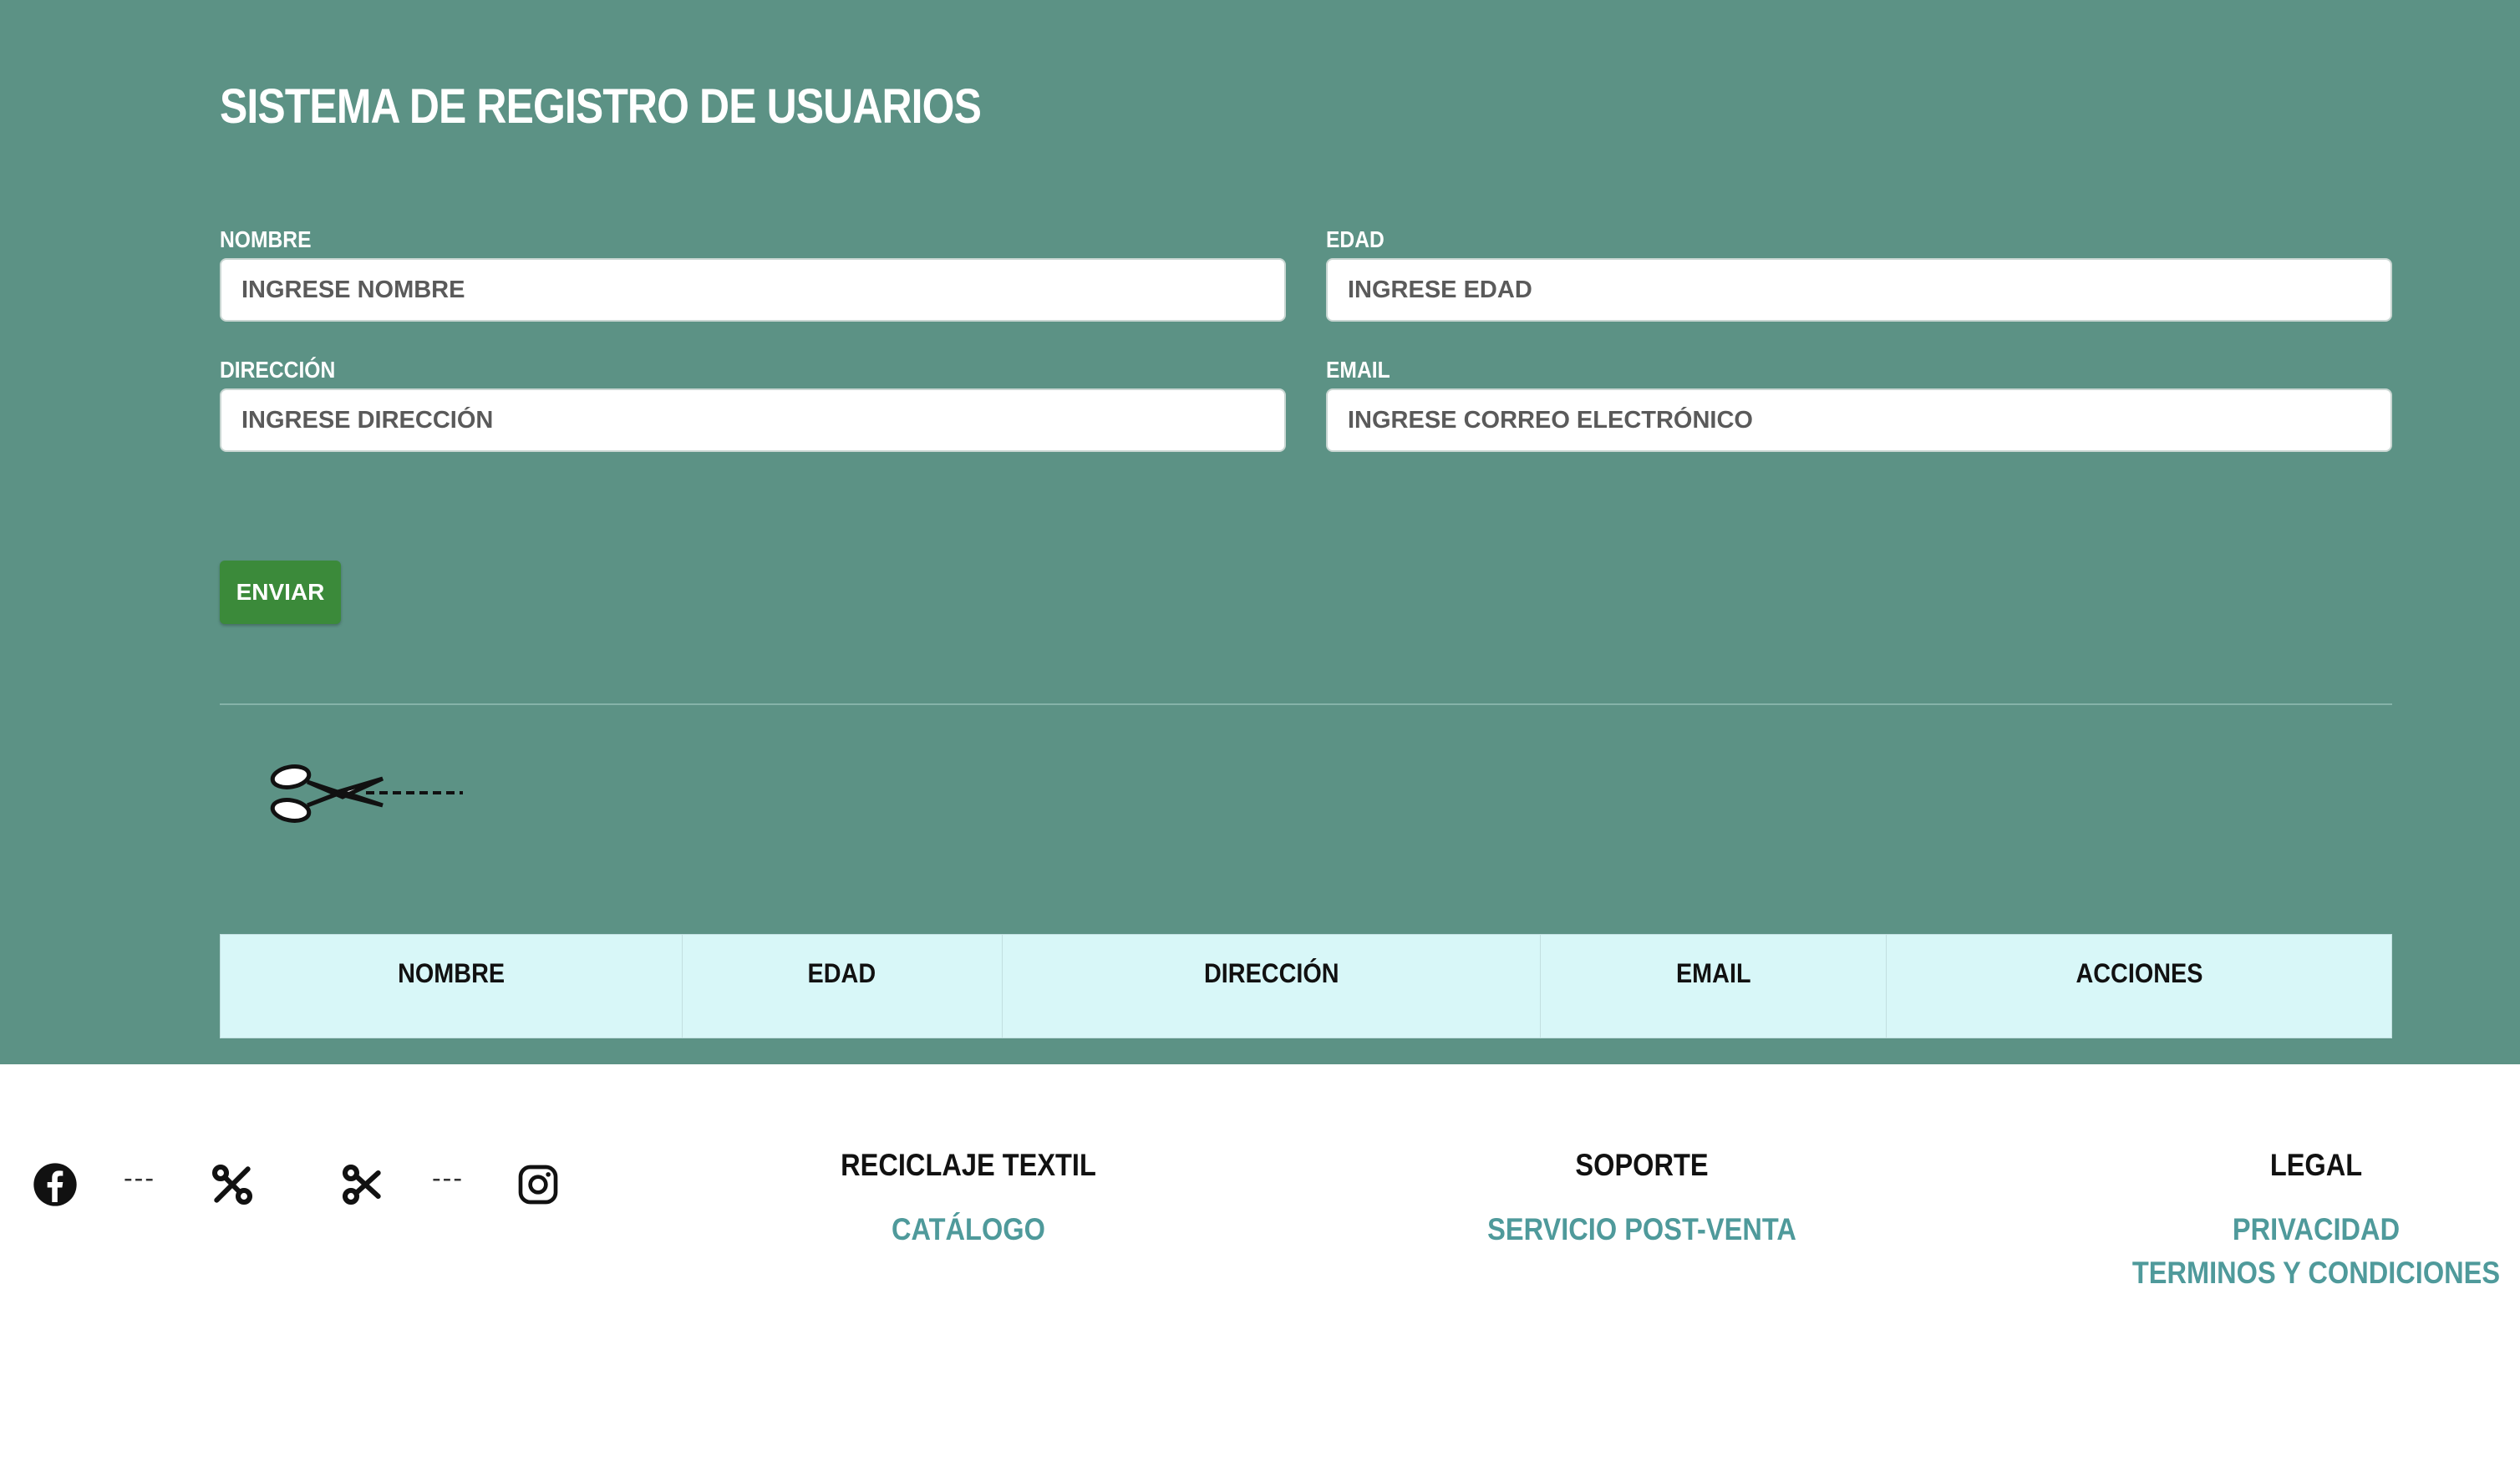 The height and width of the screenshot is (1482, 2520). I want to click on footer-column-legal: LEGAL PRIVACIDAD TERMINOS Y CONDICIONES, so click(2313, 1222).